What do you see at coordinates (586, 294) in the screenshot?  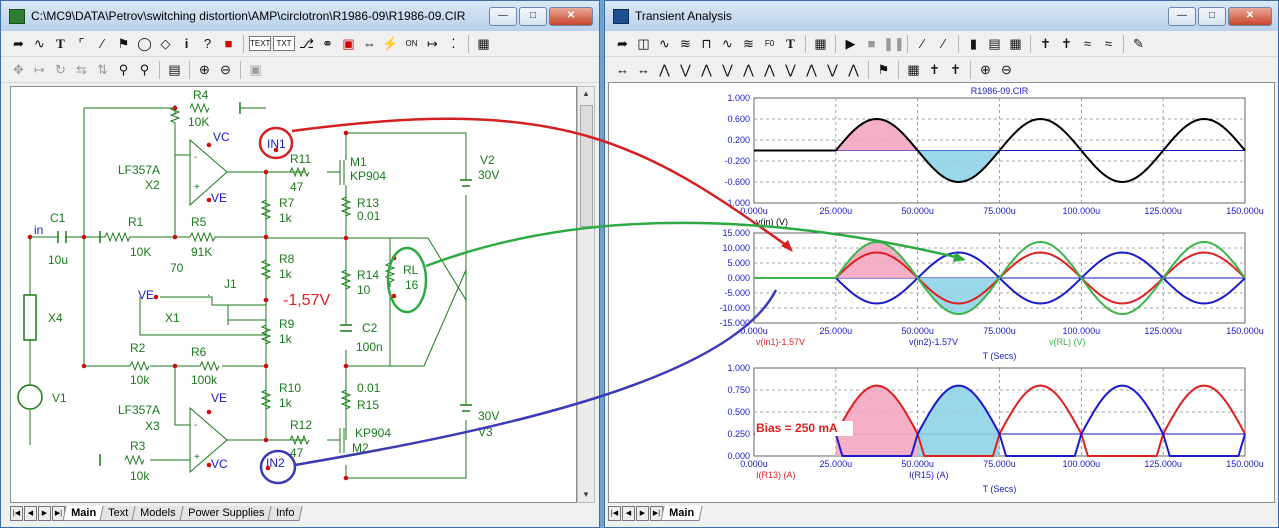 I see `schematic-vertical-scrollbar: ▲ ▼` at bounding box center [586, 294].